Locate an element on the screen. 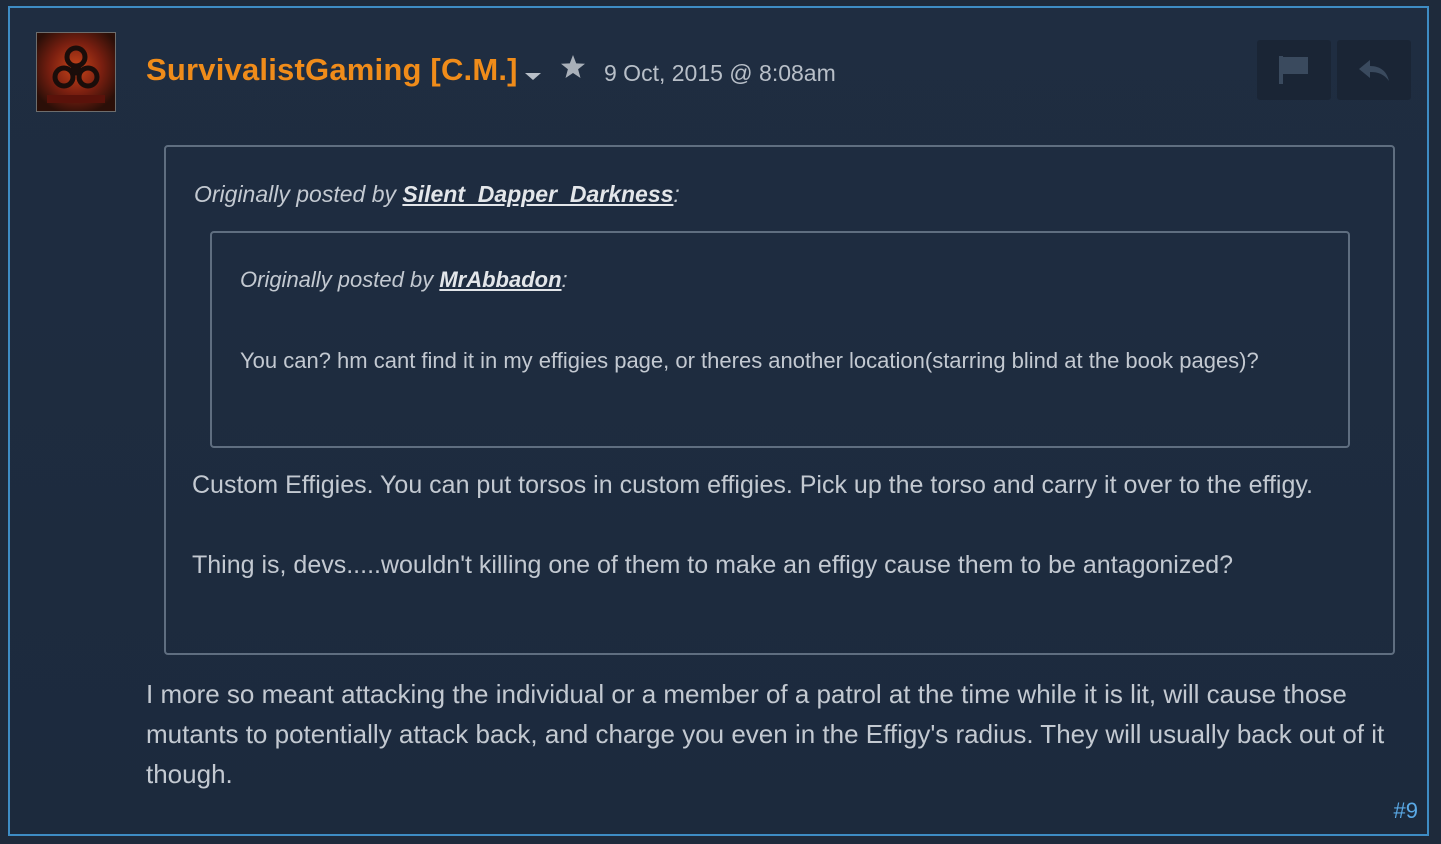 The height and width of the screenshot is (844, 1441). post-number-link: #9 is located at coordinates (1406, 811).